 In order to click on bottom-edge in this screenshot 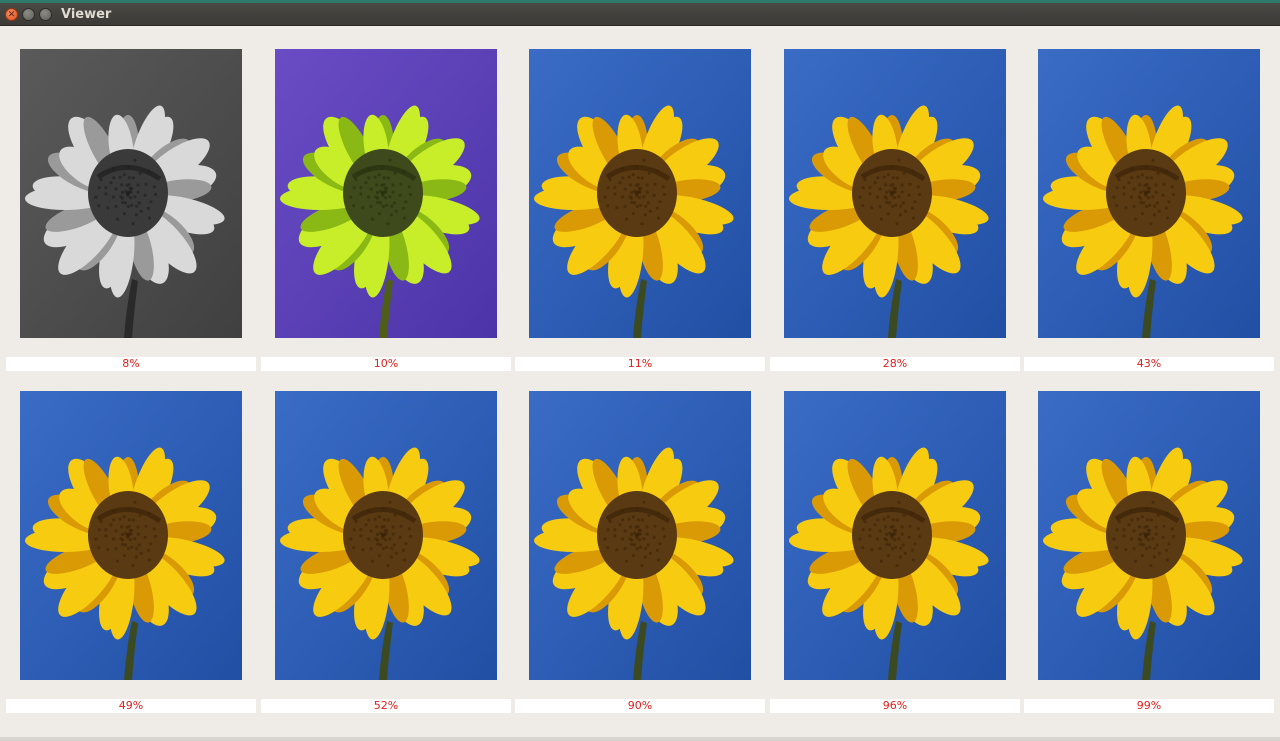, I will do `click(640, 739)`.